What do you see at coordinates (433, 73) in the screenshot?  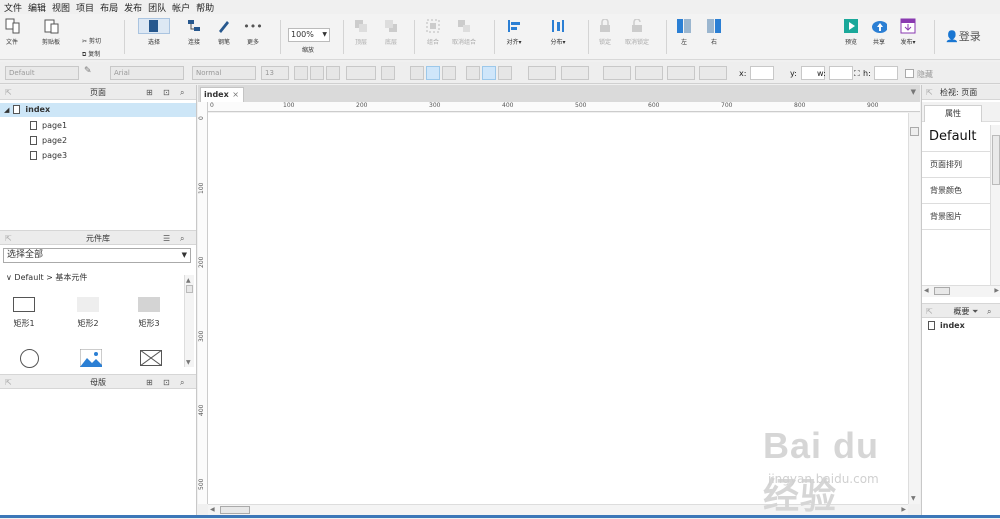 I see `align-center-text-button` at bounding box center [433, 73].